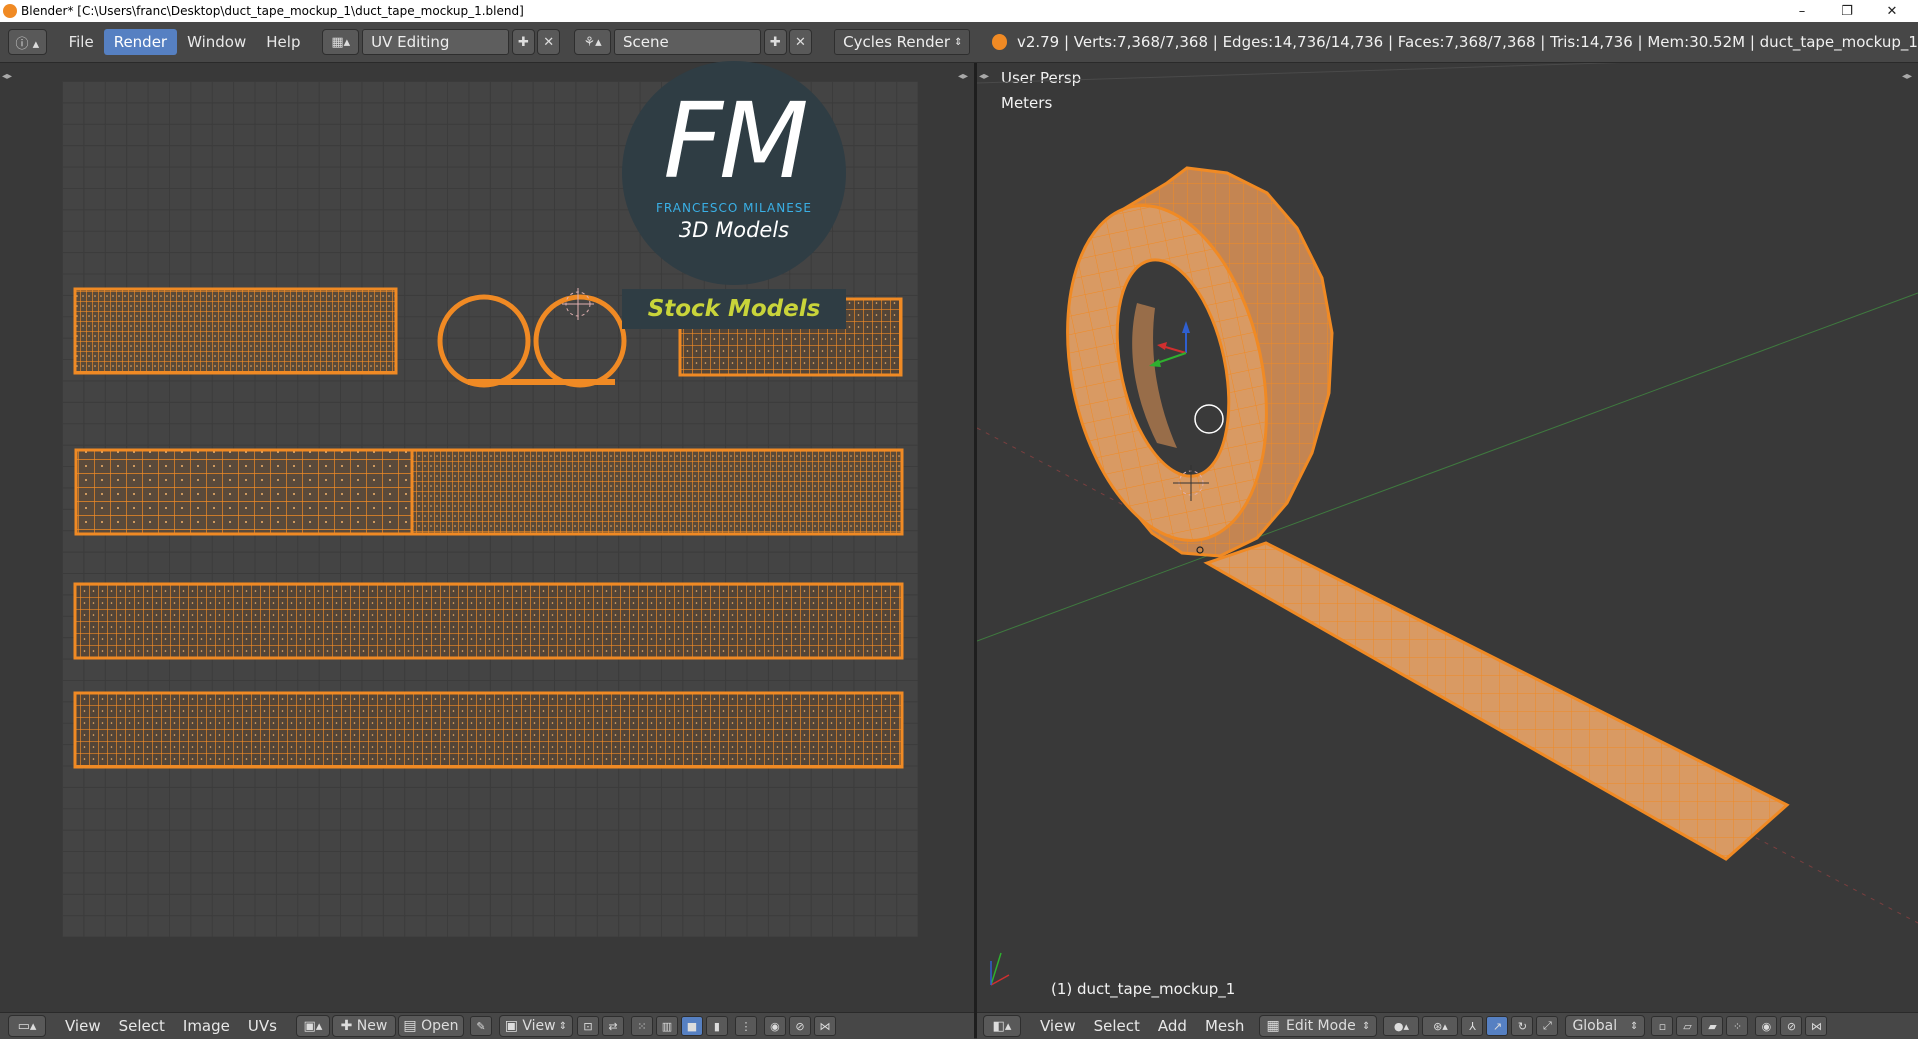  Describe the element at coordinates (580, 341) in the screenshot. I see `uv-island-ring-right` at that location.